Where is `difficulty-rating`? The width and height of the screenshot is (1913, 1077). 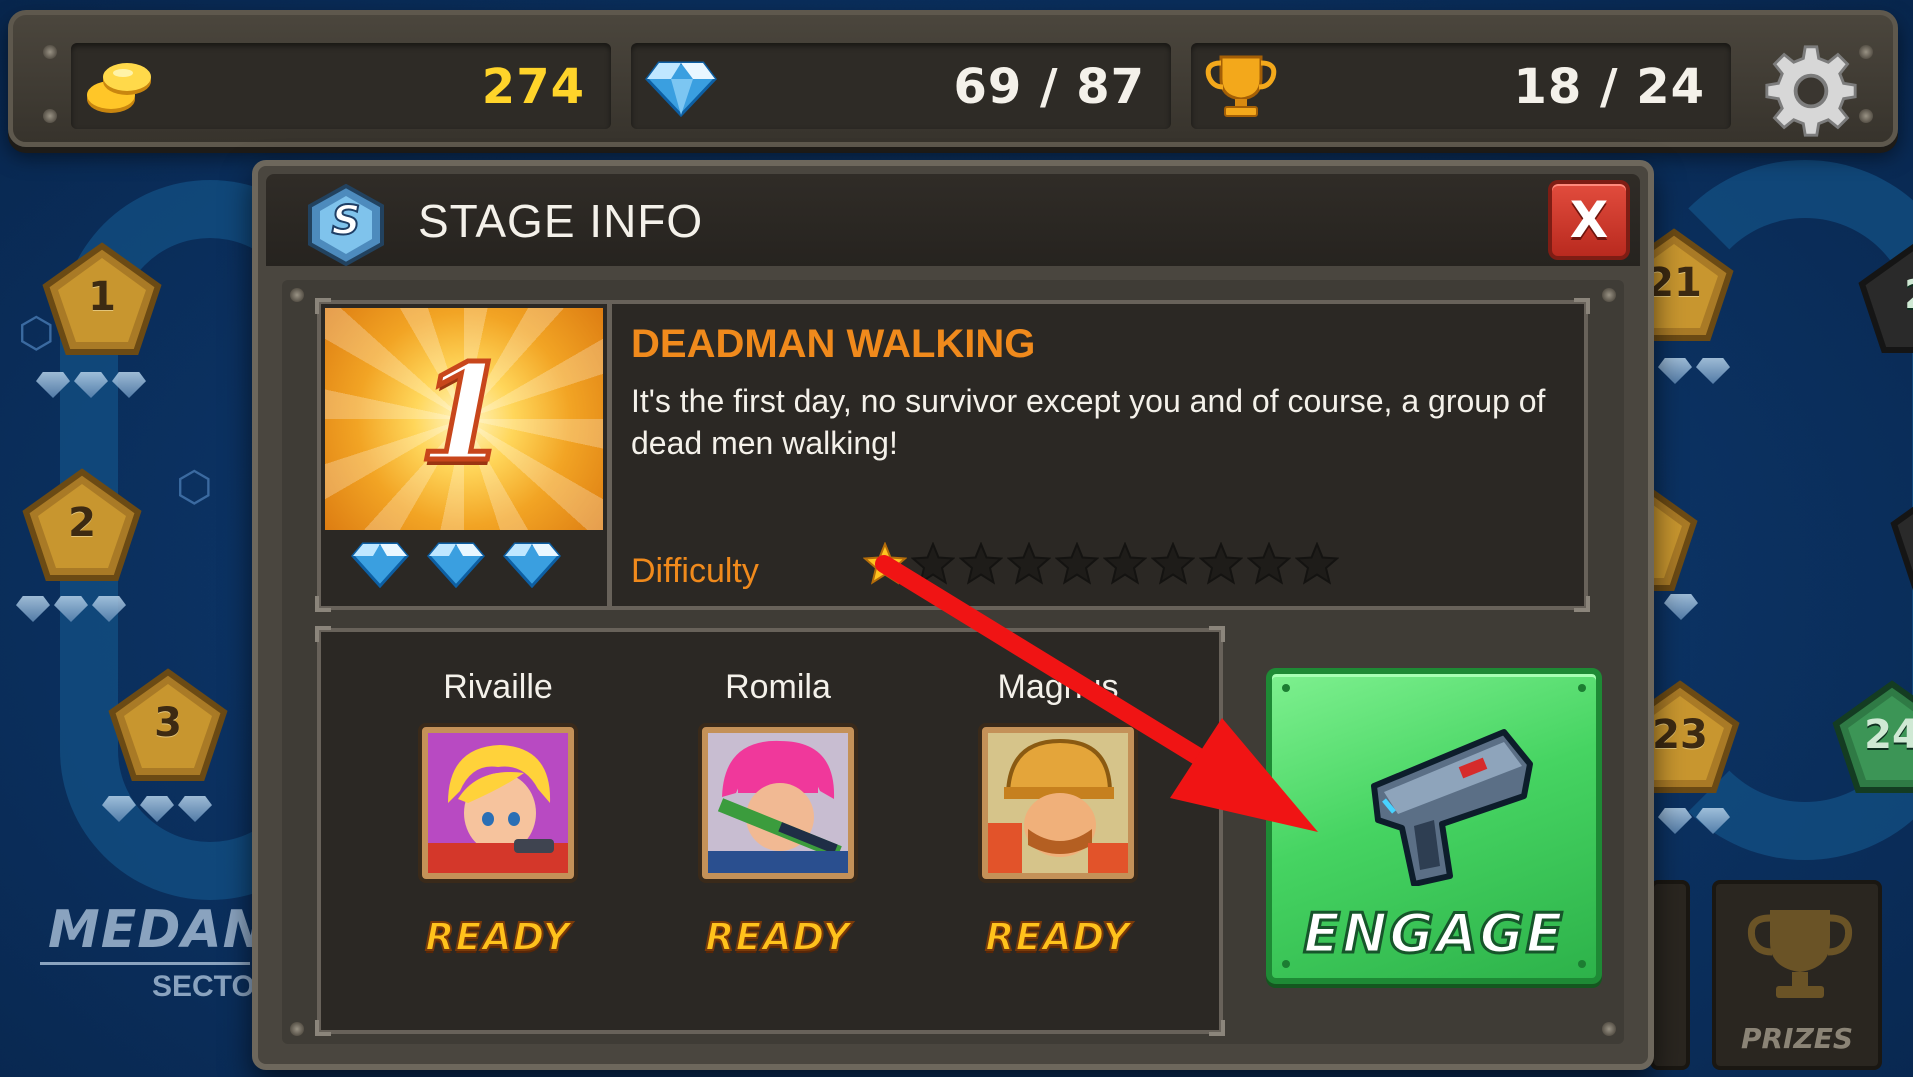 difficulty-rating is located at coordinates (1101, 564).